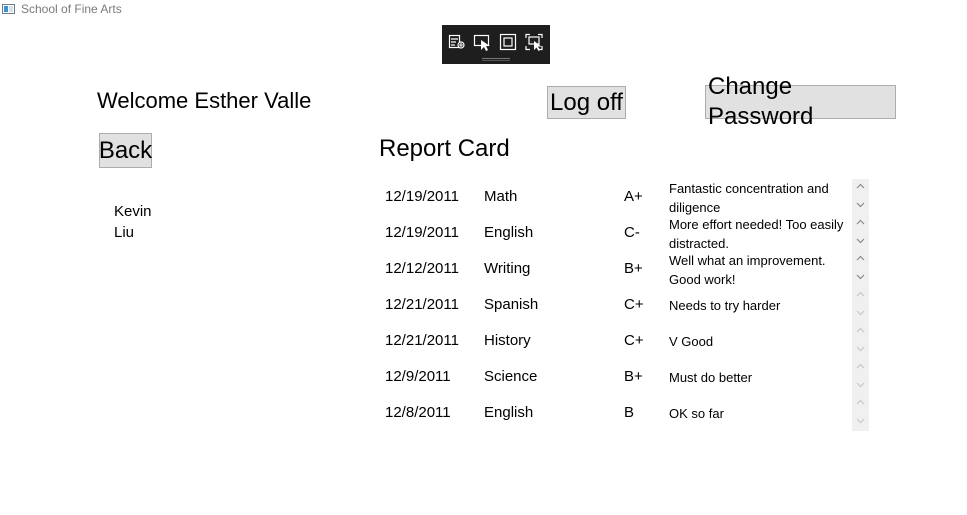  What do you see at coordinates (507, 268) in the screenshot?
I see `report-subject: Writing` at bounding box center [507, 268].